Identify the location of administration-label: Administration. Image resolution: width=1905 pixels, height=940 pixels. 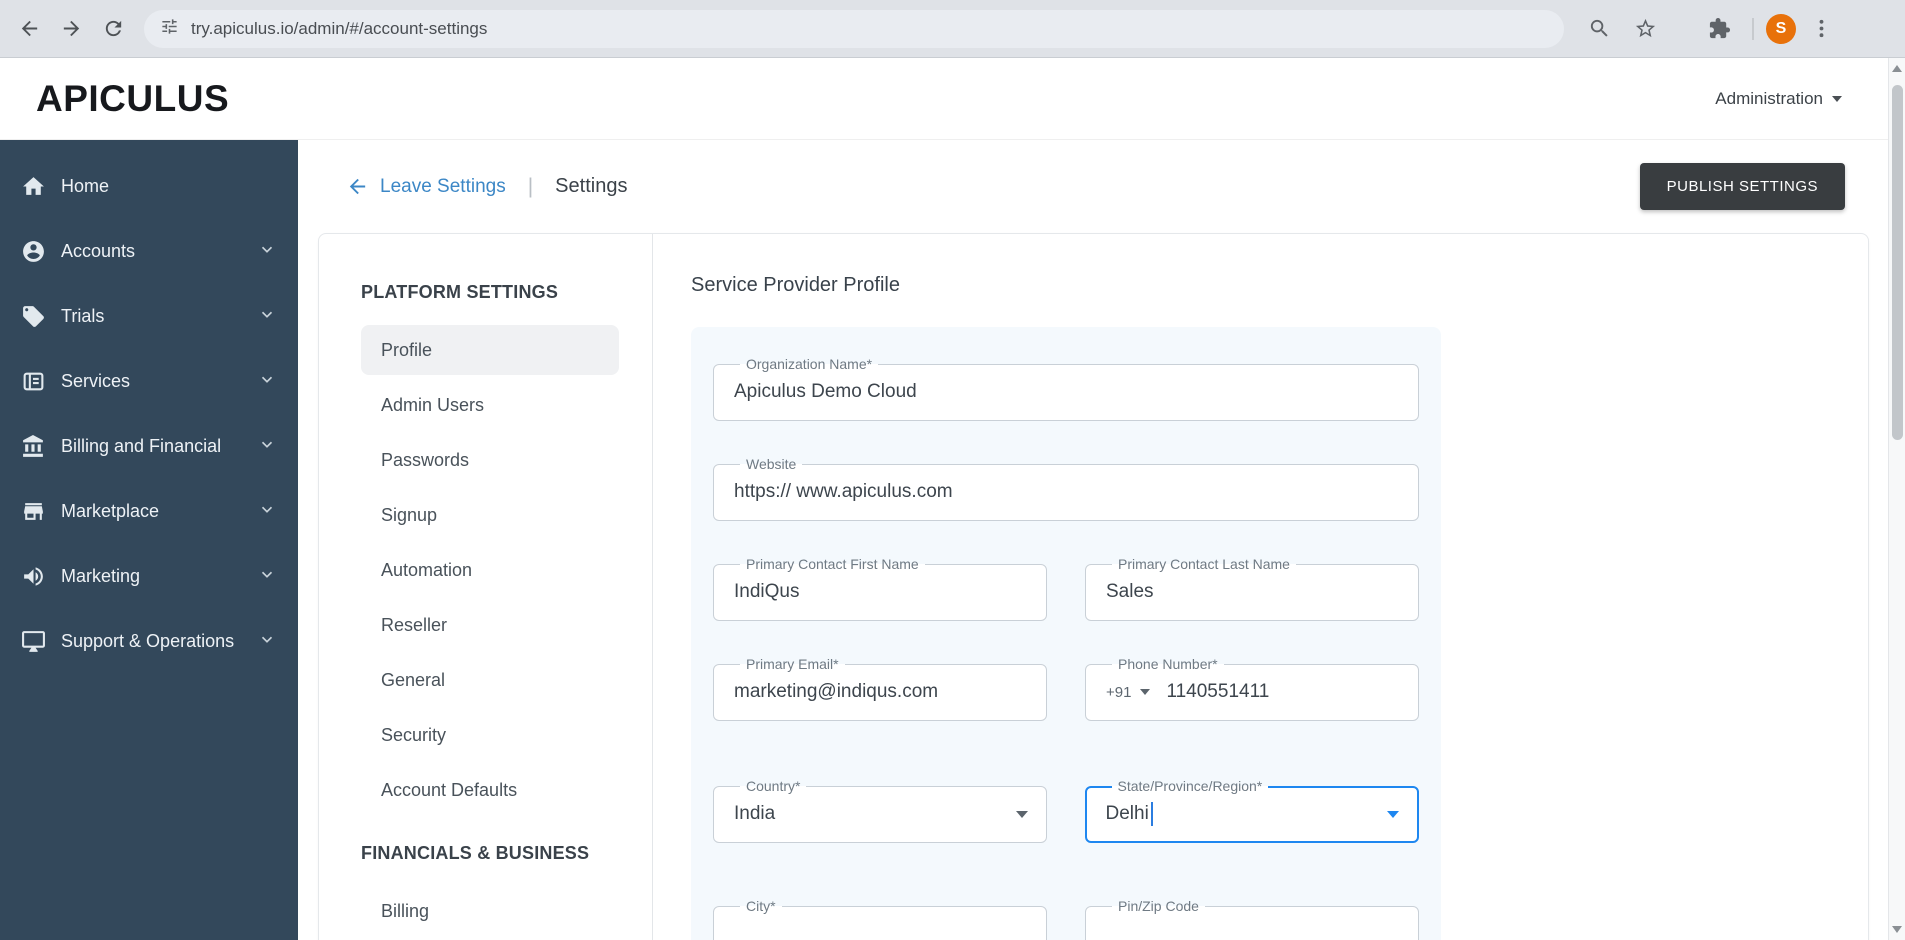
(1769, 98).